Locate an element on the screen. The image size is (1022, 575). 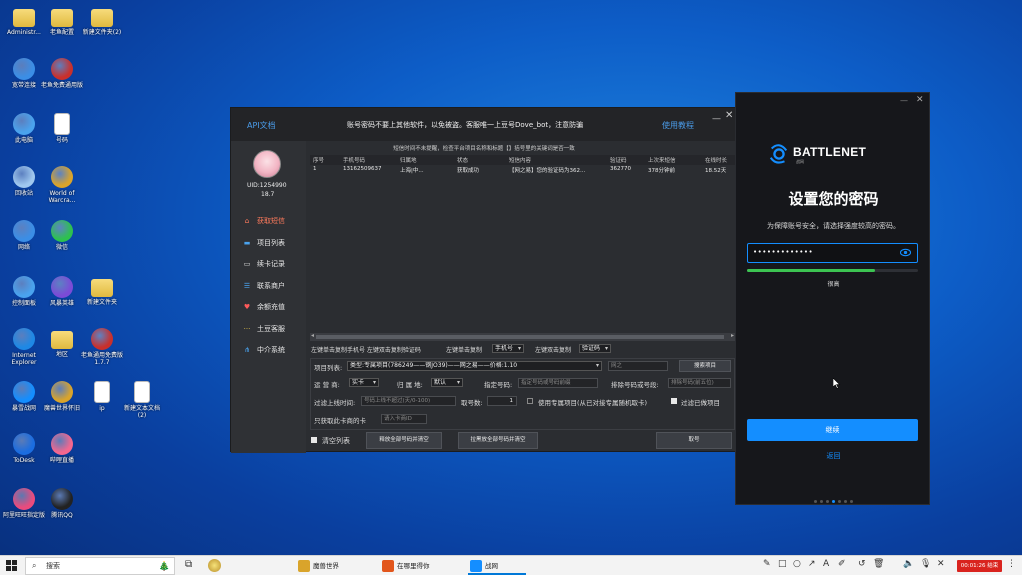
column-header: 验证码 is located at coordinates (618, 160).